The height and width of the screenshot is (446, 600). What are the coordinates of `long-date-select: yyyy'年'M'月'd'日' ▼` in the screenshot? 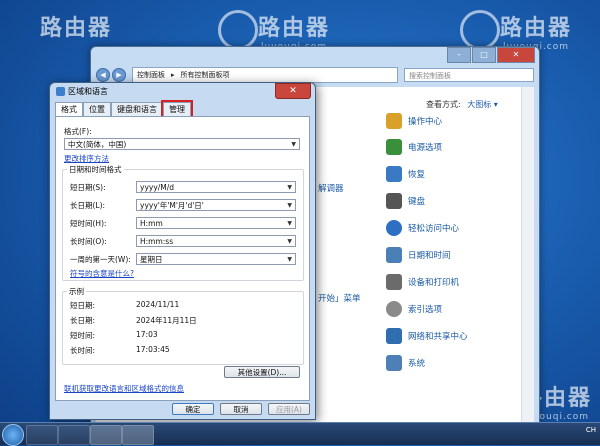 It's located at (216, 205).